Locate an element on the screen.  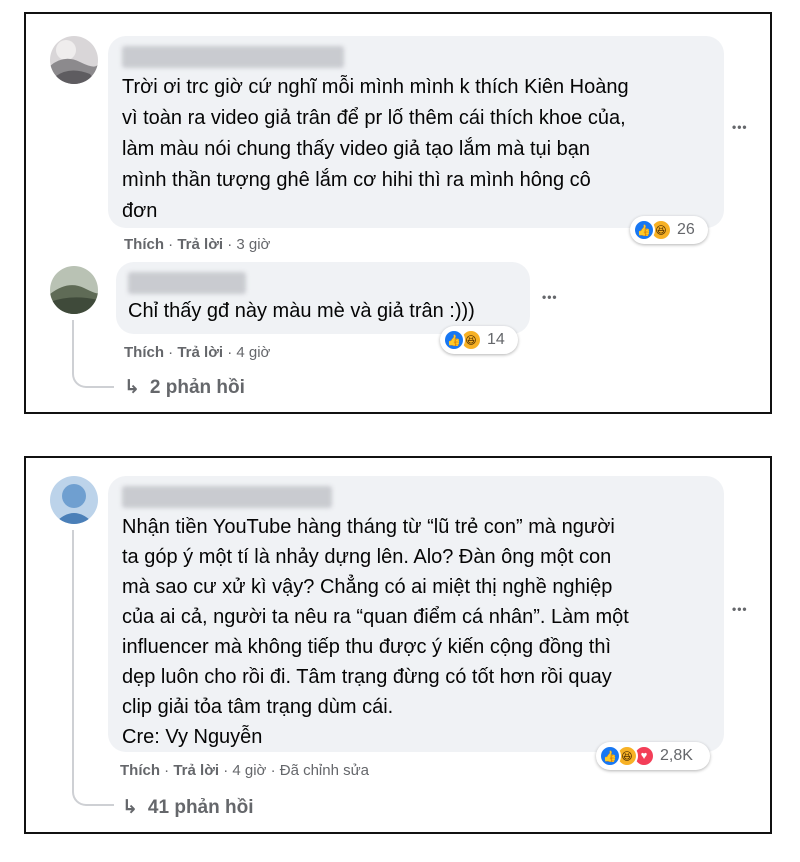
timestamp: 3 giờ is located at coordinates (253, 244).